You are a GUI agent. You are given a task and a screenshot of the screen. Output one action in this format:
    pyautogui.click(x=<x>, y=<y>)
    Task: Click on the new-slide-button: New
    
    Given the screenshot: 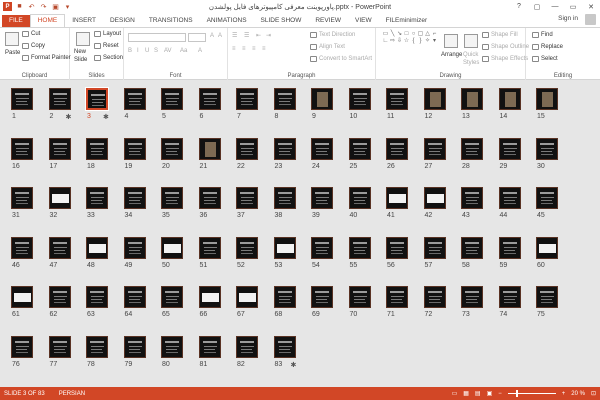 What is the action you would take?
    pyautogui.click(x=80, y=52)
    